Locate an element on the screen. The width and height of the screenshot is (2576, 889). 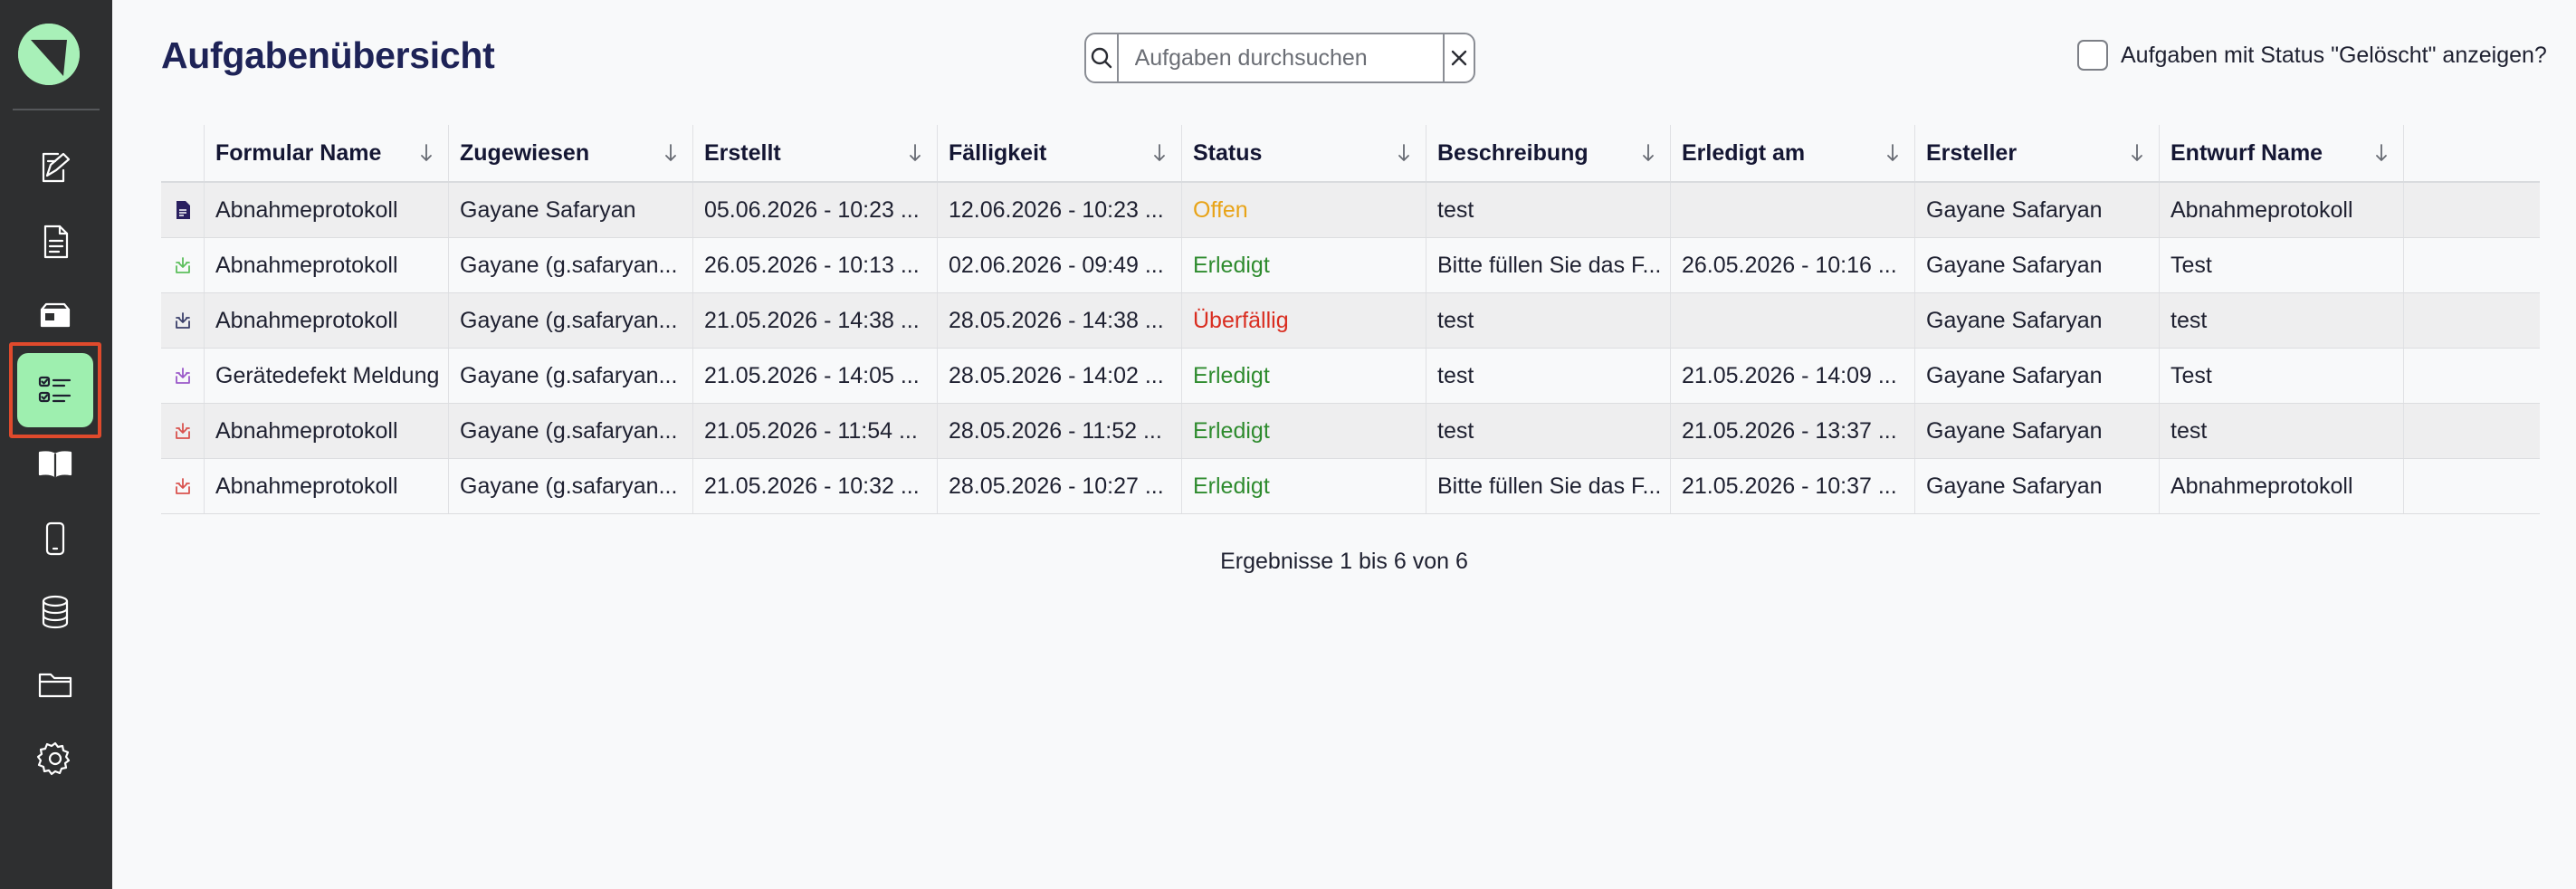
show-deleted-checkbox is located at coordinates (2092, 55).